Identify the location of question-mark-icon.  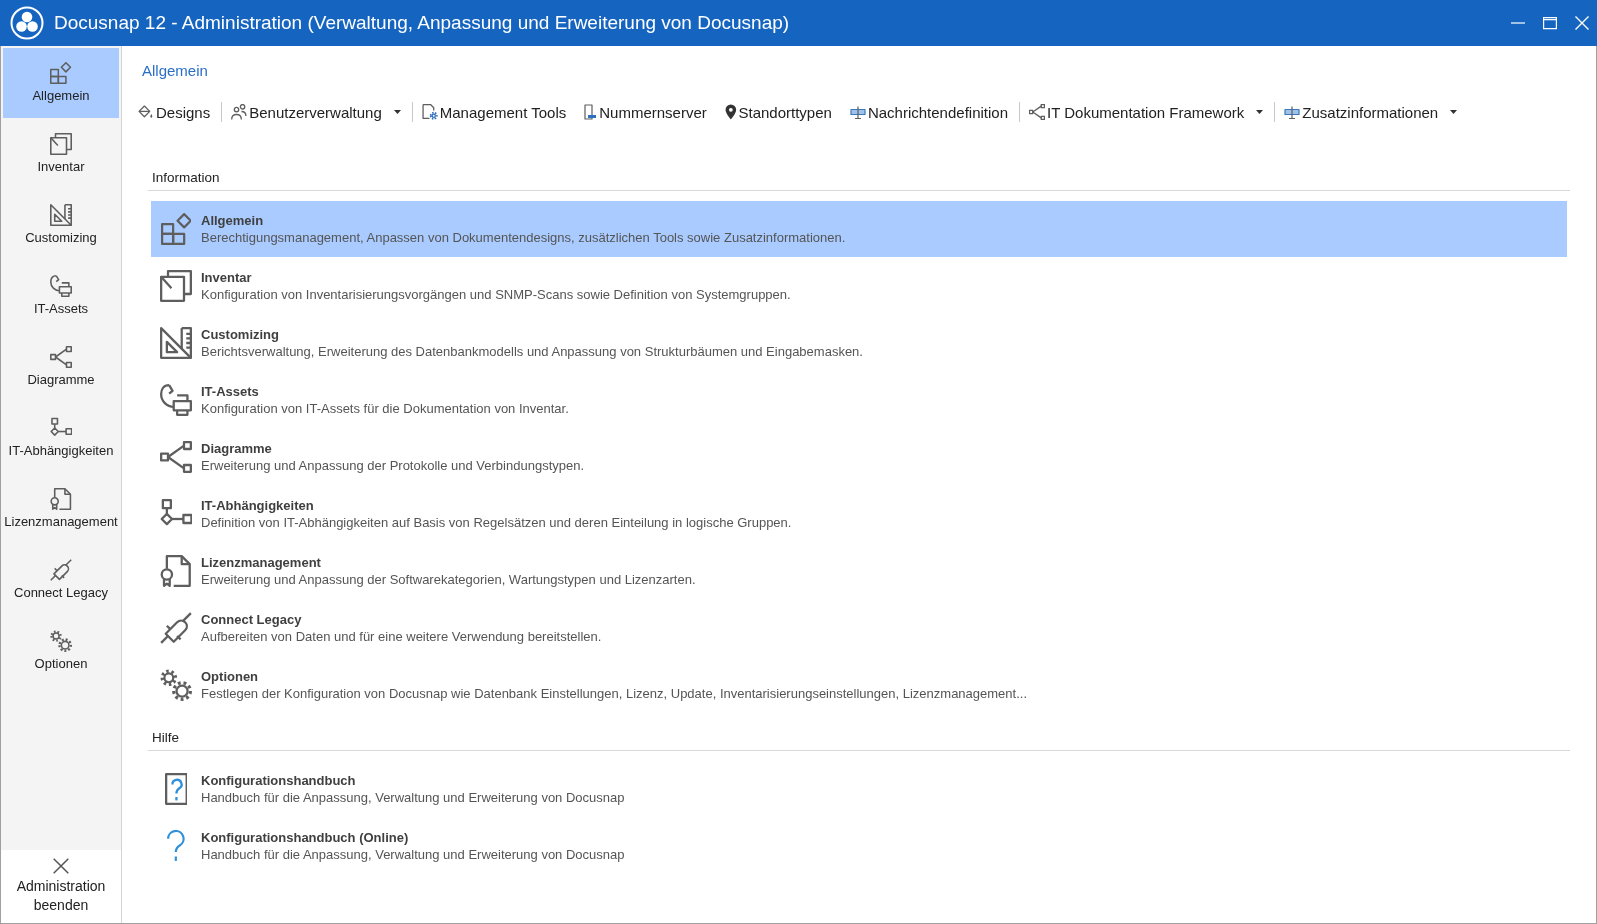
(176, 846).